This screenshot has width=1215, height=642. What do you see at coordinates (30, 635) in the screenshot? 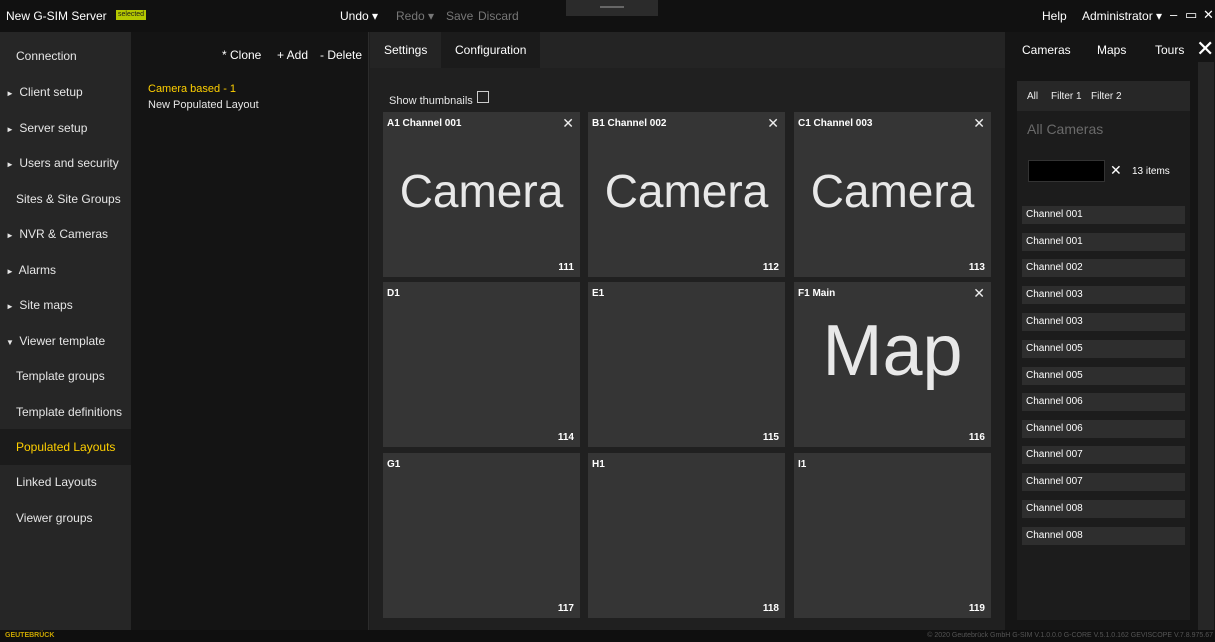
I see `brand-logo: GEUTEBRÜCK` at bounding box center [30, 635].